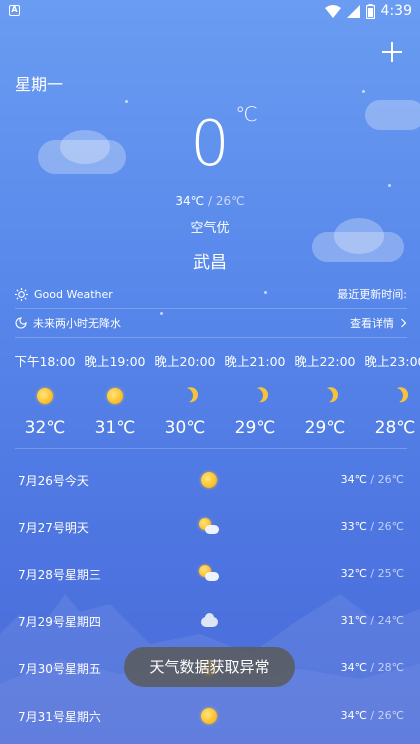  What do you see at coordinates (230, 201) in the screenshot?
I see `temperature-low: 26℃` at bounding box center [230, 201].